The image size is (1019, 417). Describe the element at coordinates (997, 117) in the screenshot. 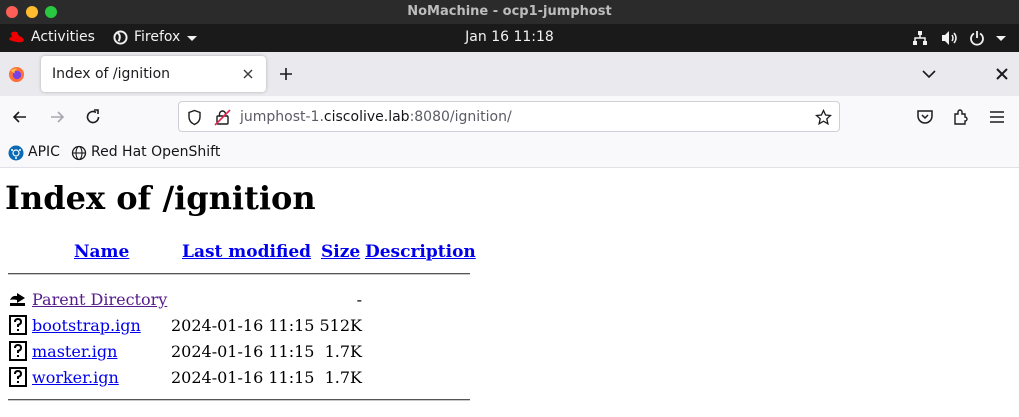

I see `menu-hamburger-icon` at that location.